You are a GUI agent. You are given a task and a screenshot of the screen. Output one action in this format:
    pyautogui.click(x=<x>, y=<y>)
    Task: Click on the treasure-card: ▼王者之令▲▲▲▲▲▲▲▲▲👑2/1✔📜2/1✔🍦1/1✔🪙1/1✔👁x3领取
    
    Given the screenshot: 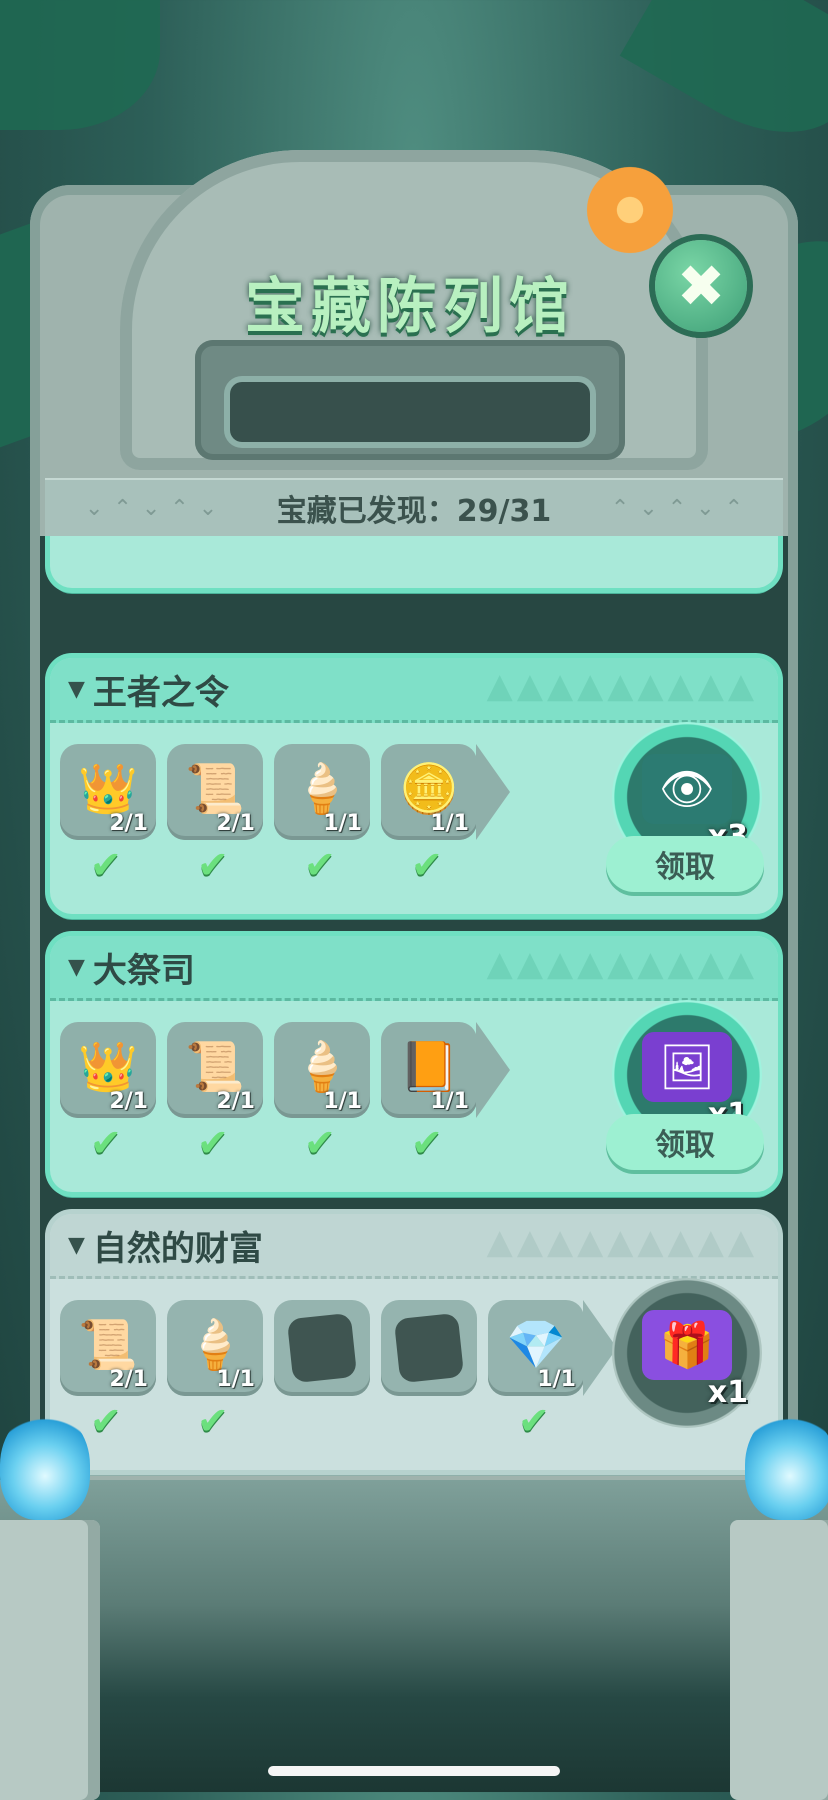 What is the action you would take?
    pyautogui.click(x=414, y=786)
    